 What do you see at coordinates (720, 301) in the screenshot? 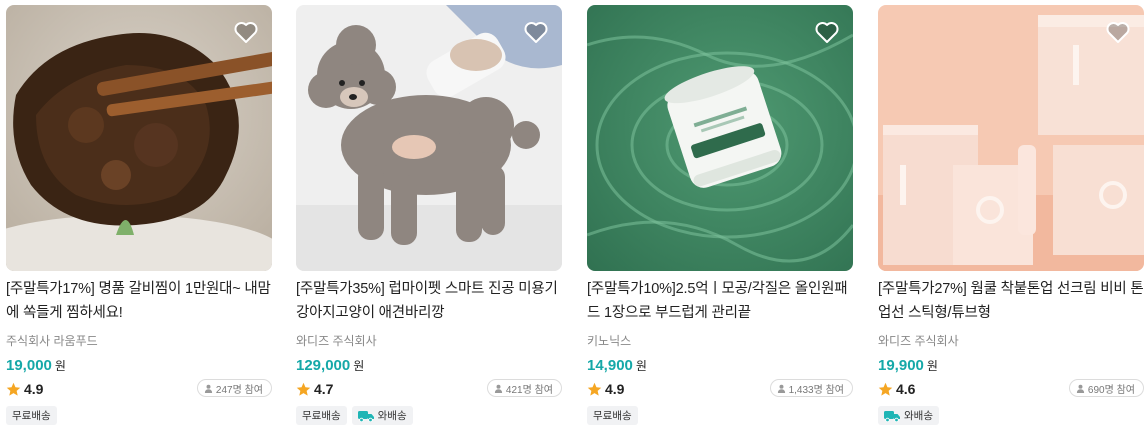
I see `product-title: [주말특가10%]2.5억ㅣ모공/각질은 올인원패드 1장으로 부드럽게 관리끝` at bounding box center [720, 301].